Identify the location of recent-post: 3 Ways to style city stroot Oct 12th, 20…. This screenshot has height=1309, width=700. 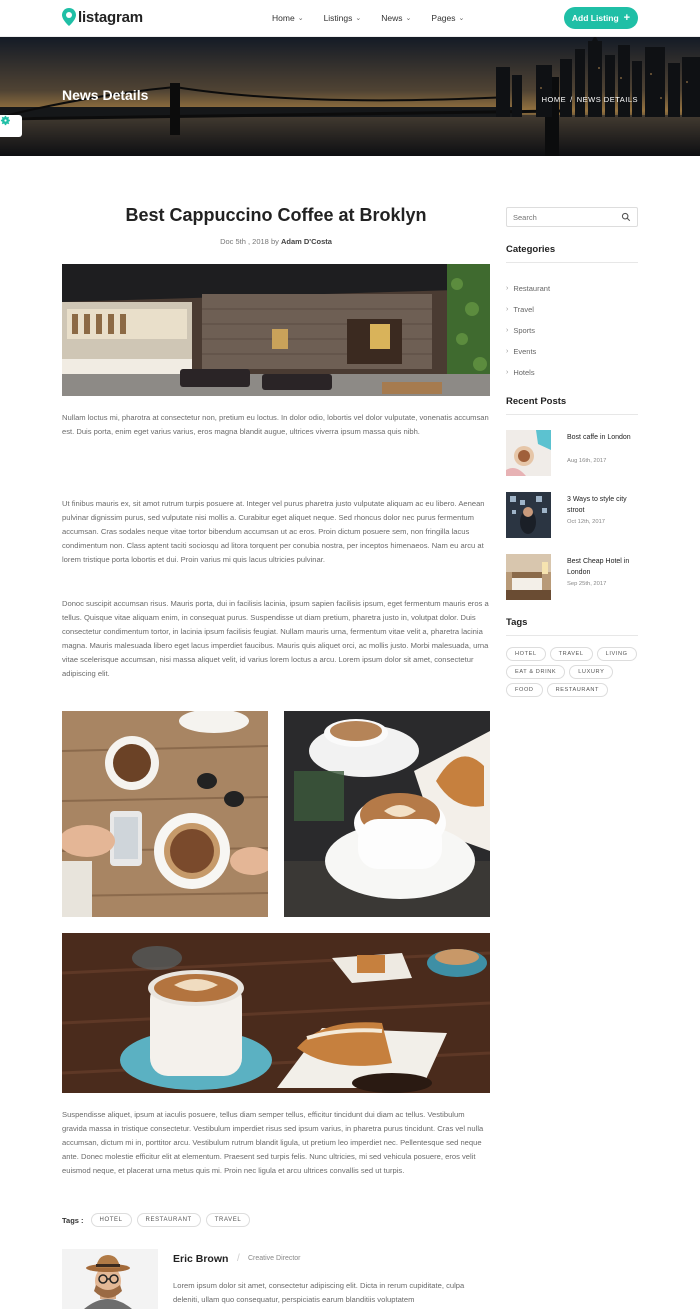
(572, 515).